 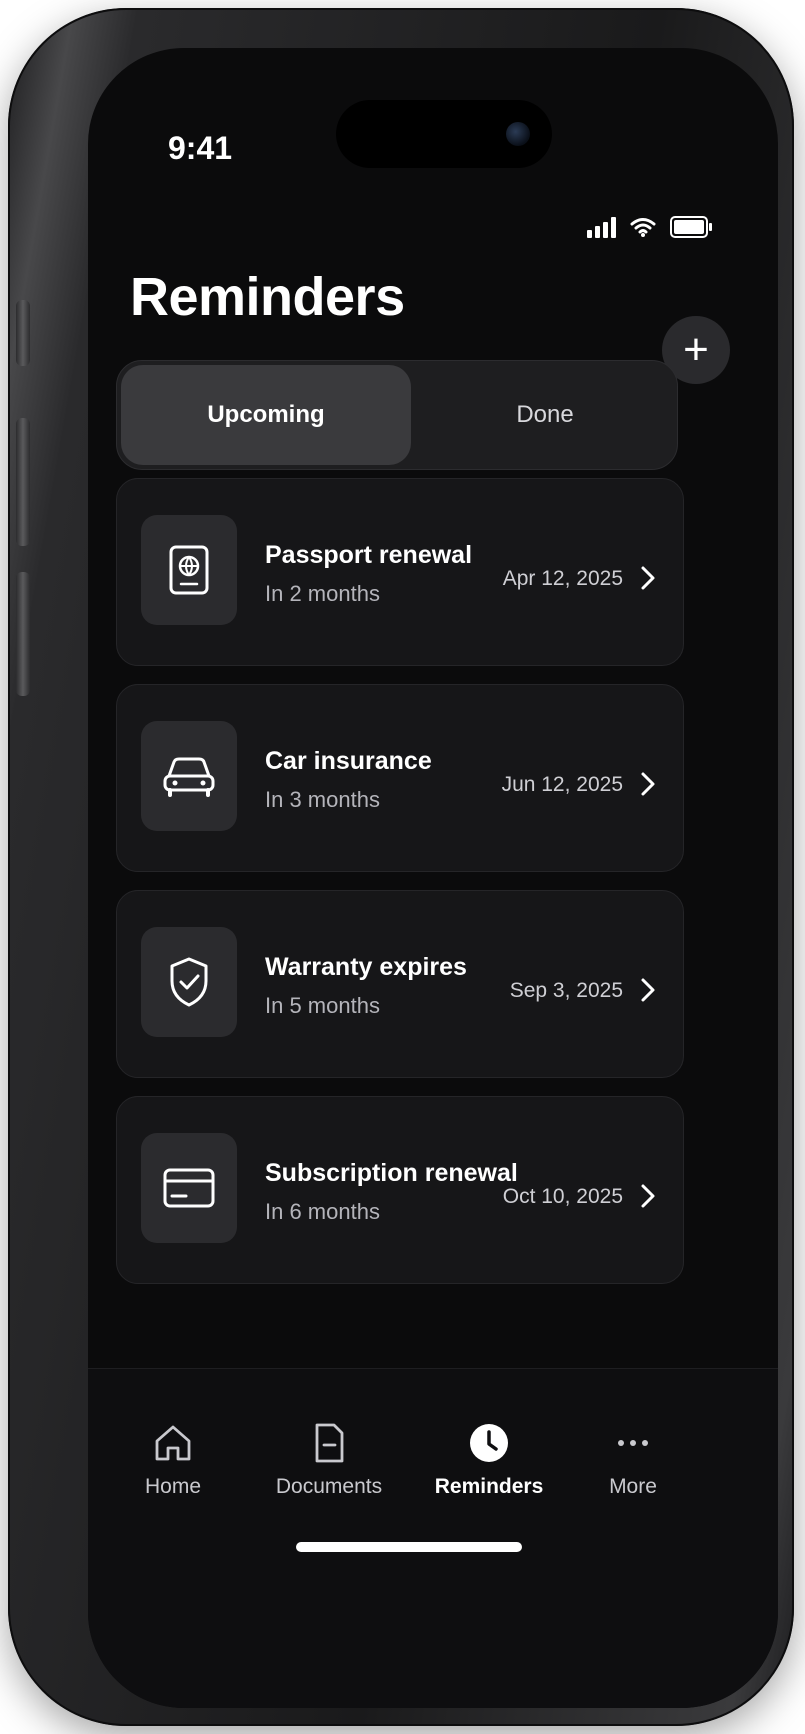 I want to click on reminder-subtitle: In 3 months, so click(x=322, y=799).